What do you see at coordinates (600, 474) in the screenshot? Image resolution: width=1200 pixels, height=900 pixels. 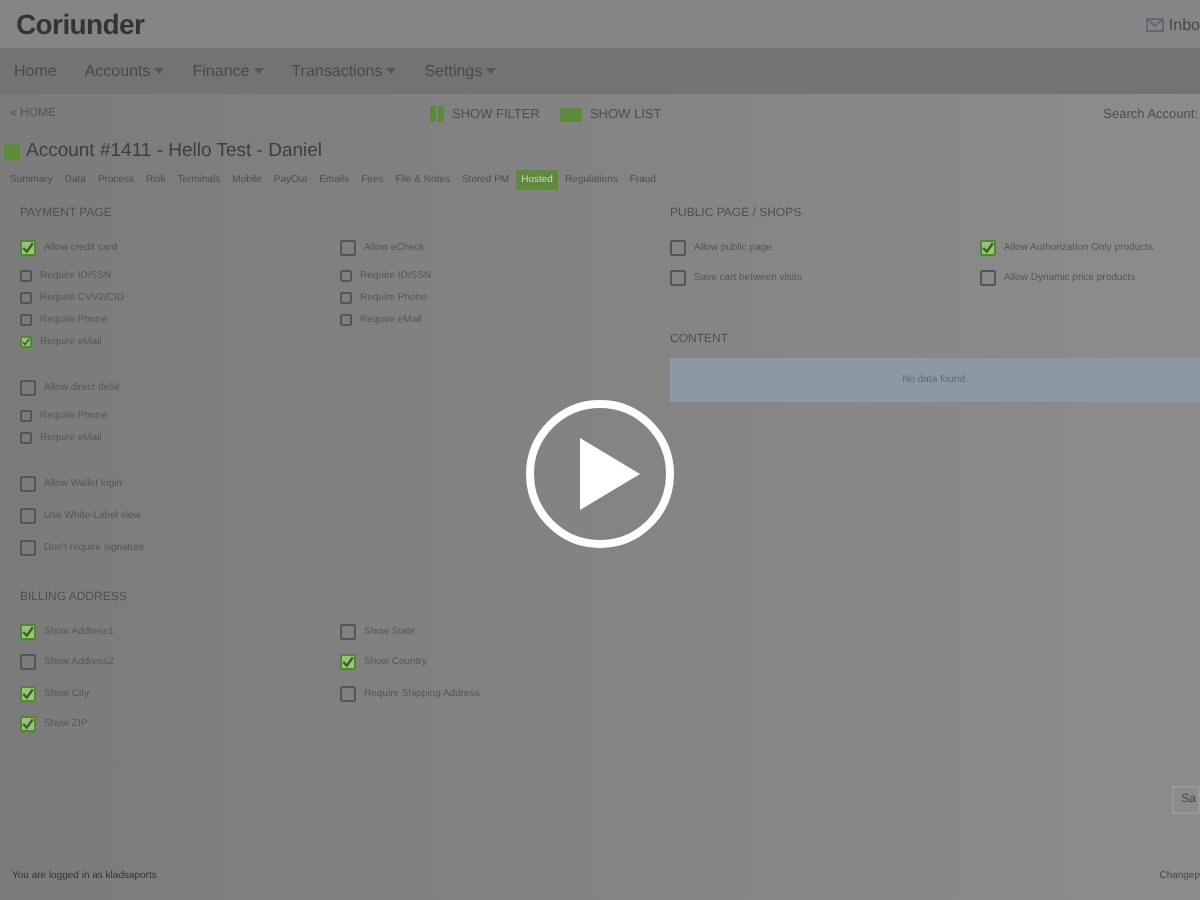 I see `play-icon` at bounding box center [600, 474].